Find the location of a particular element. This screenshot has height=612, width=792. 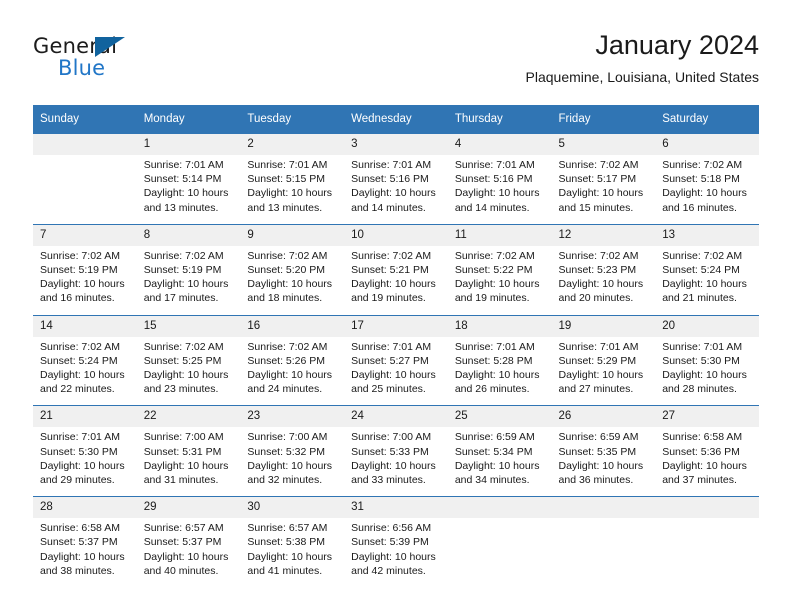

brand-logo: General Blue is located at coordinates (133, 62).